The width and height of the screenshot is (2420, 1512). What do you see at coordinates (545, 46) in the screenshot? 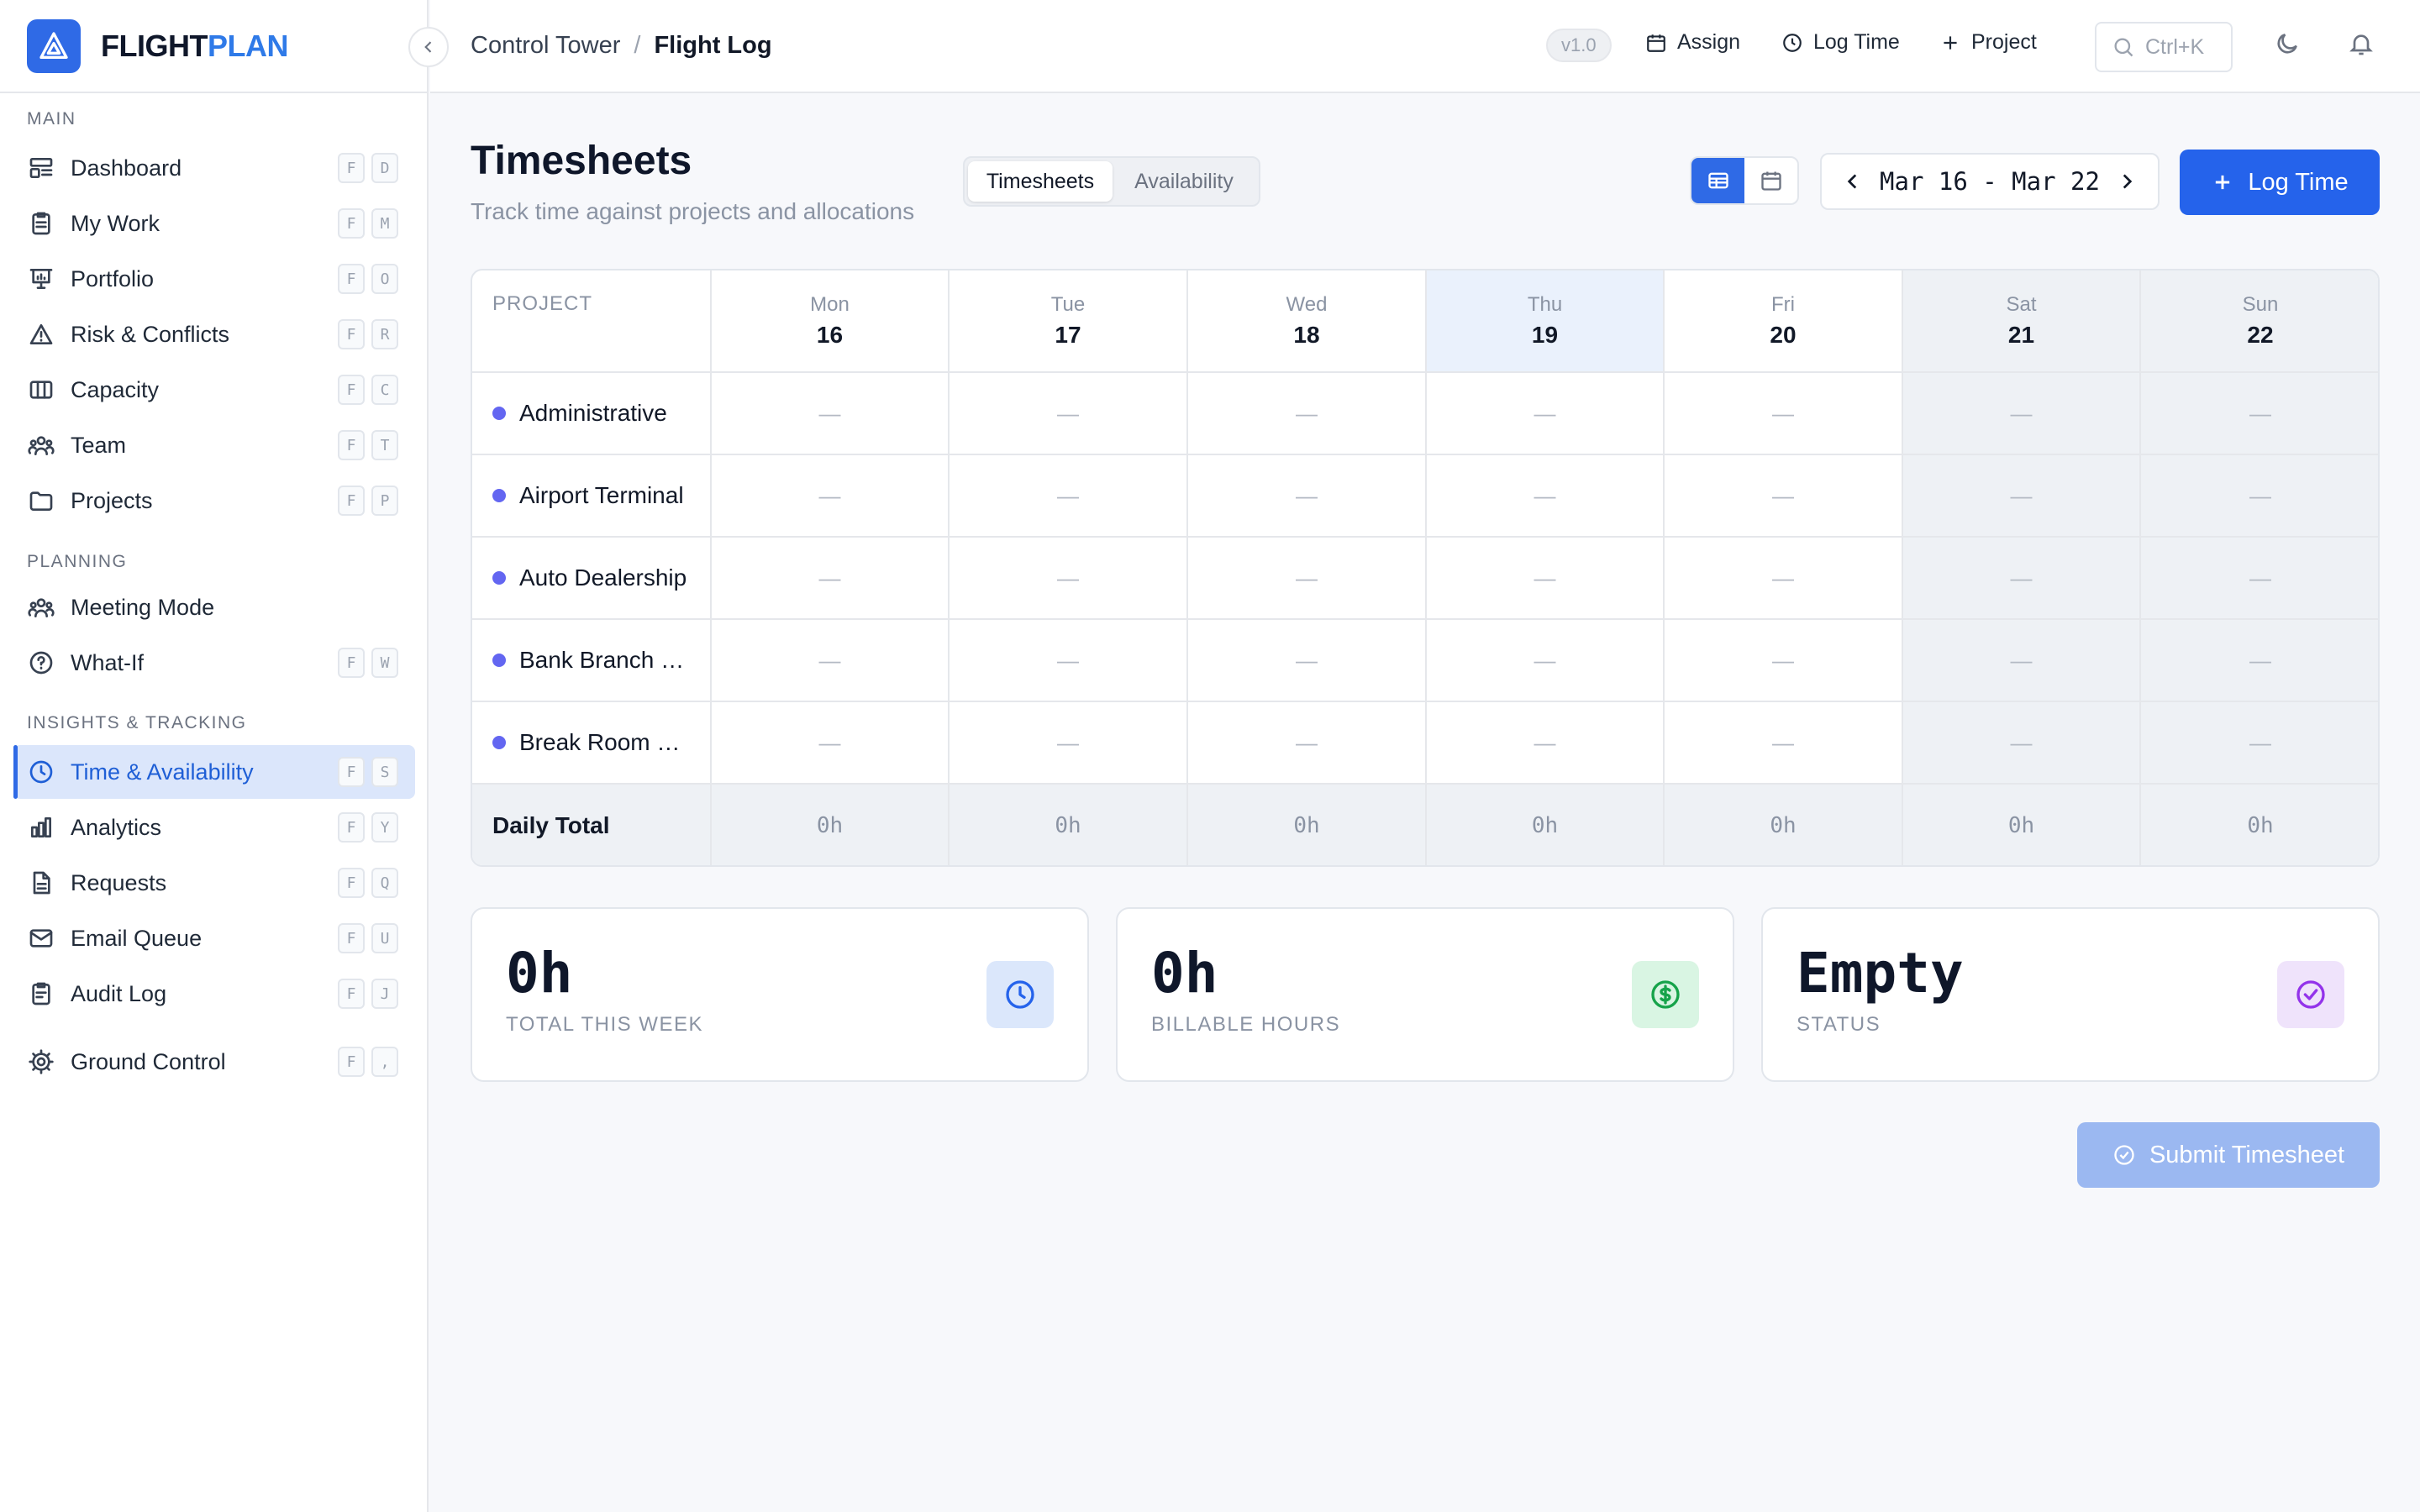
I see `breadcrumb-parent: Control Tower` at bounding box center [545, 46].